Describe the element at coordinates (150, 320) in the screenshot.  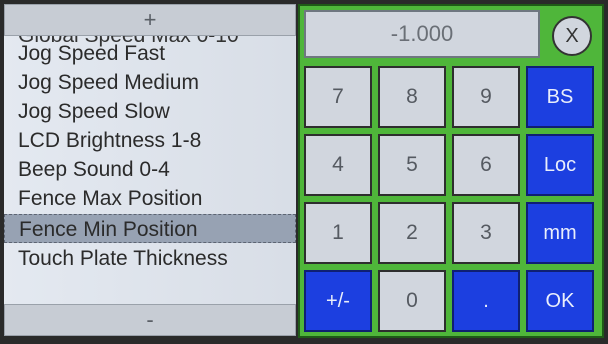
I see `scroll-down-button: -` at that location.